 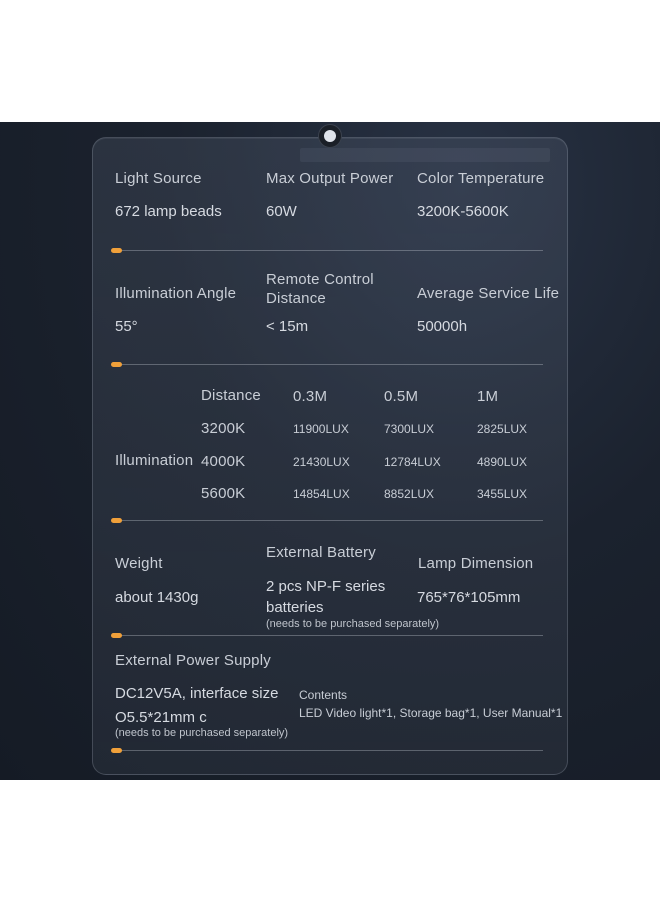 I want to click on table-cell: 4890LUX, so click(x=502, y=462).